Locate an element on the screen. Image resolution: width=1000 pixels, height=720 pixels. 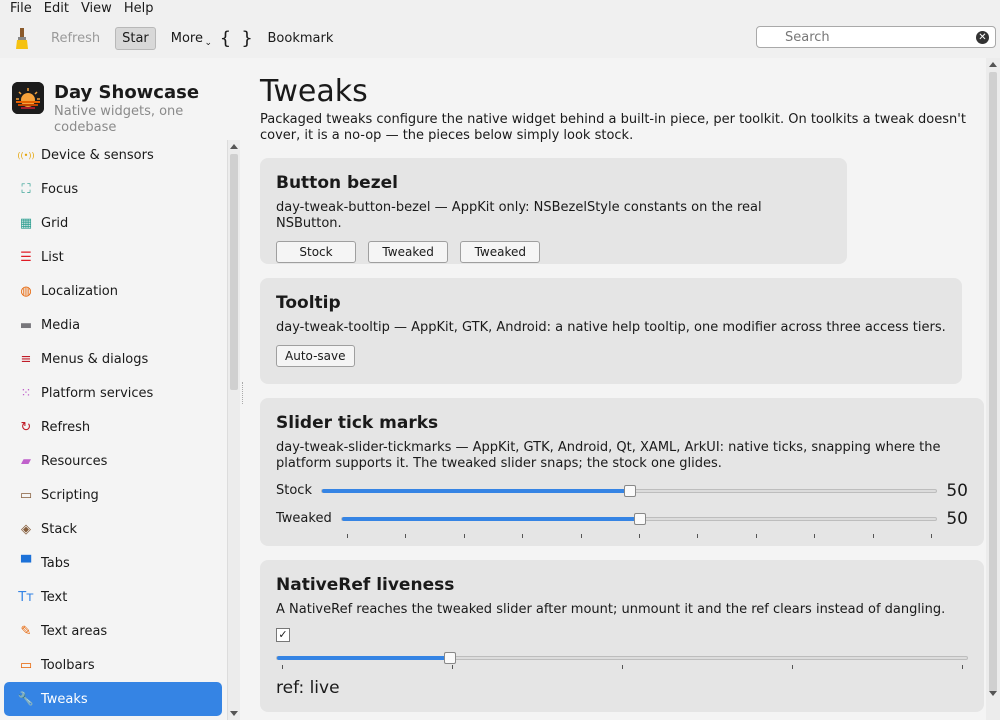
nativeref-slider-row is located at coordinates (622, 658).